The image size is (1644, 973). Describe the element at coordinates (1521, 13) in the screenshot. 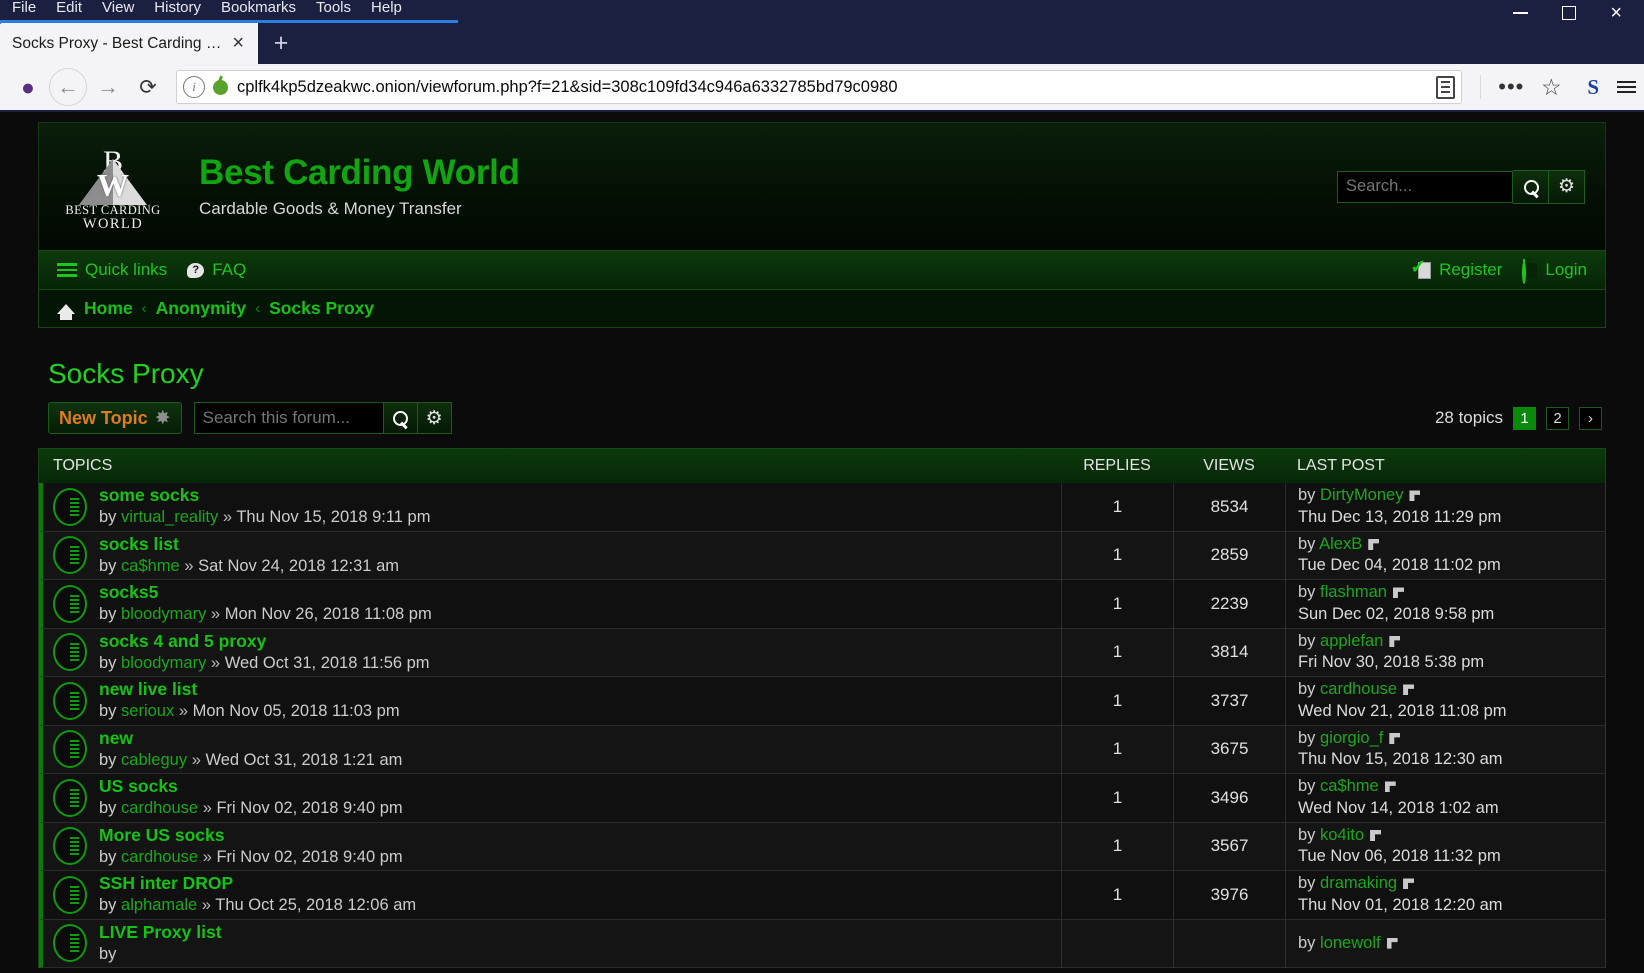

I see `minimize-button` at that location.